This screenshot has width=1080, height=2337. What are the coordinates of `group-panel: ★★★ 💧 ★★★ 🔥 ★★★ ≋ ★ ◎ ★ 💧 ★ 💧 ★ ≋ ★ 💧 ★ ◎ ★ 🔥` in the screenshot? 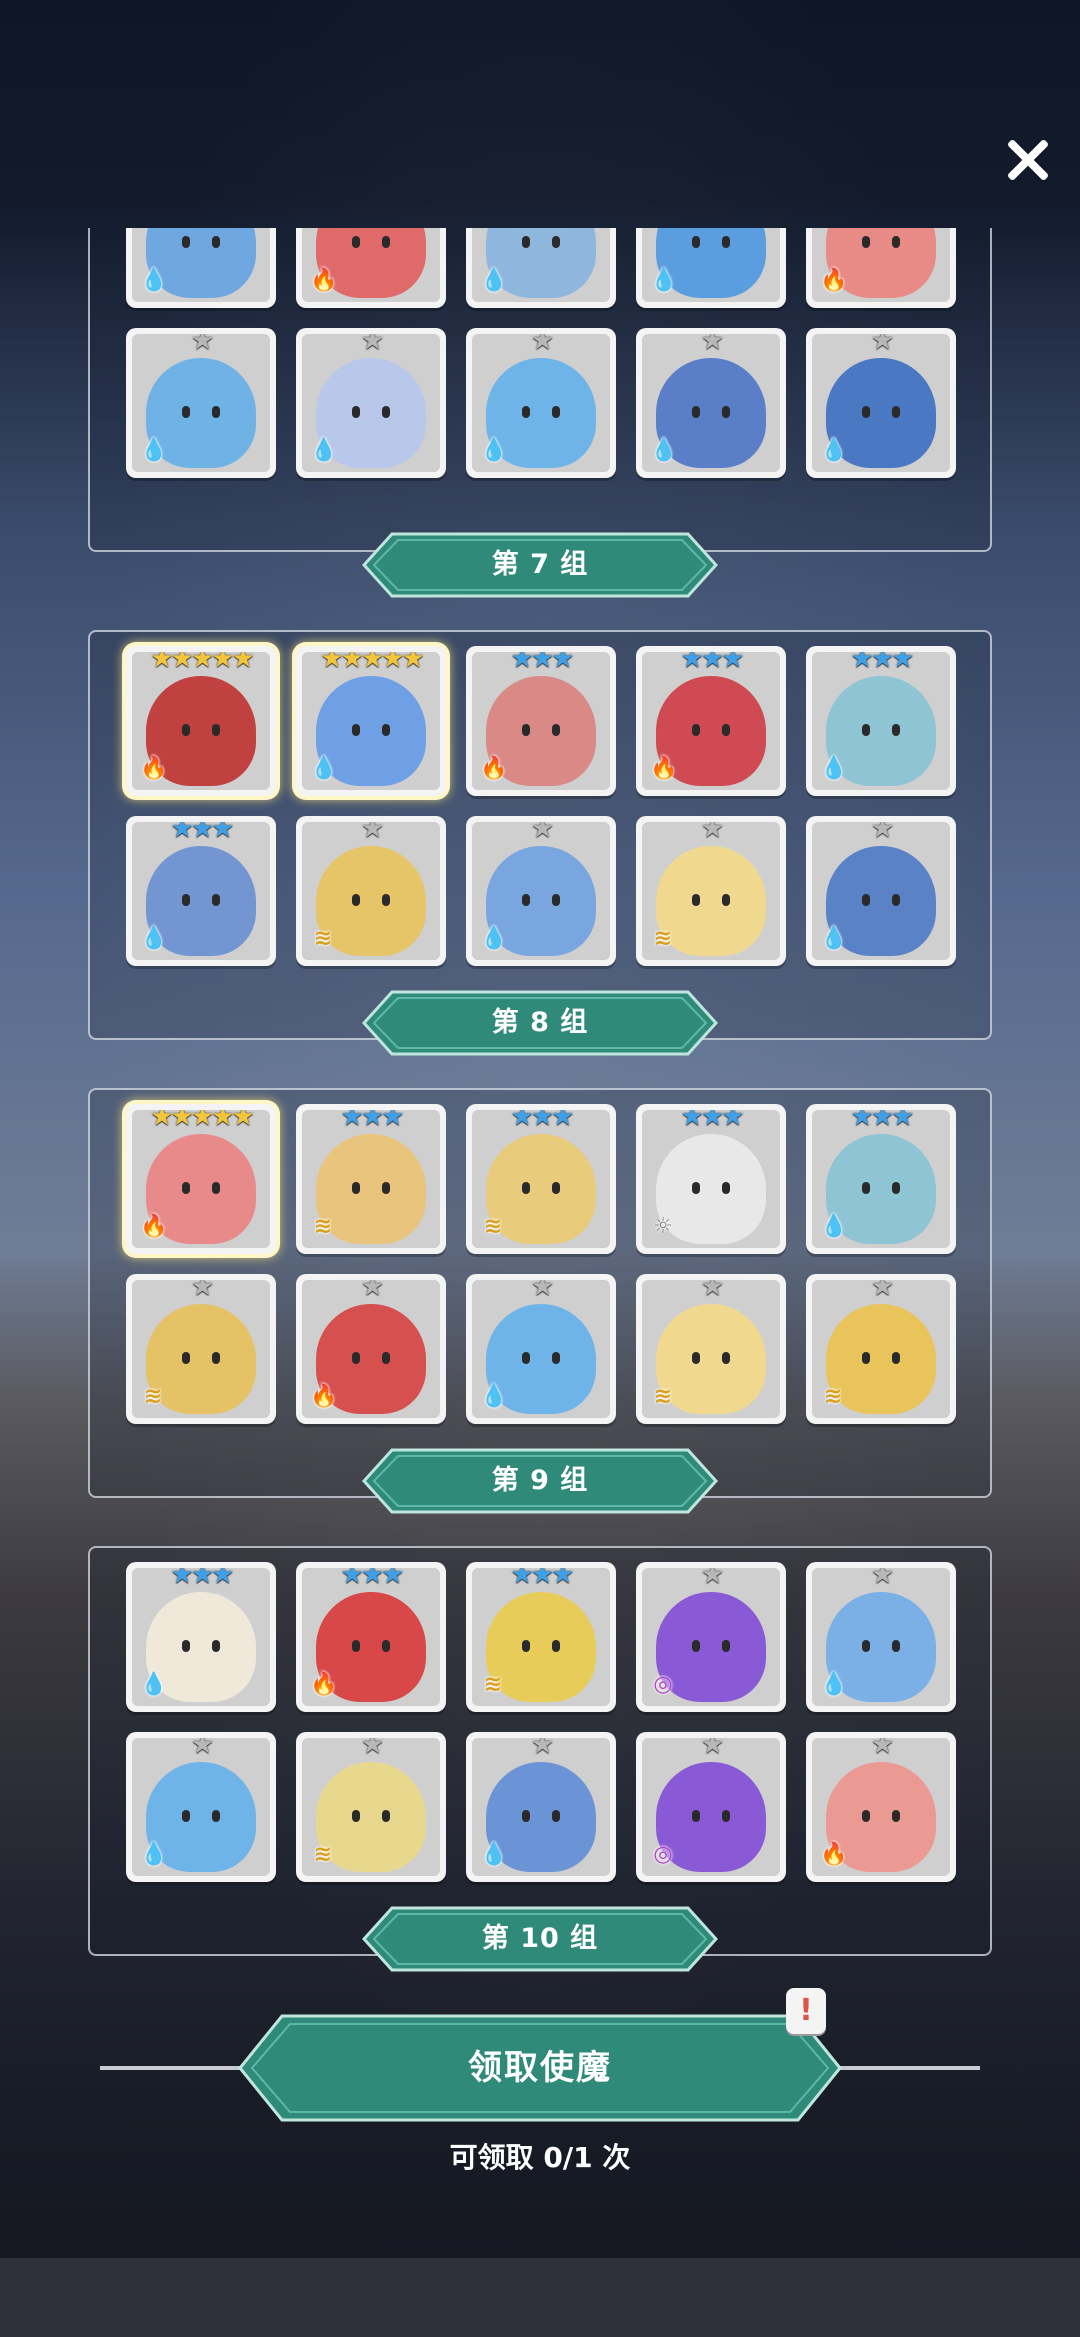 It's located at (540, 1751).